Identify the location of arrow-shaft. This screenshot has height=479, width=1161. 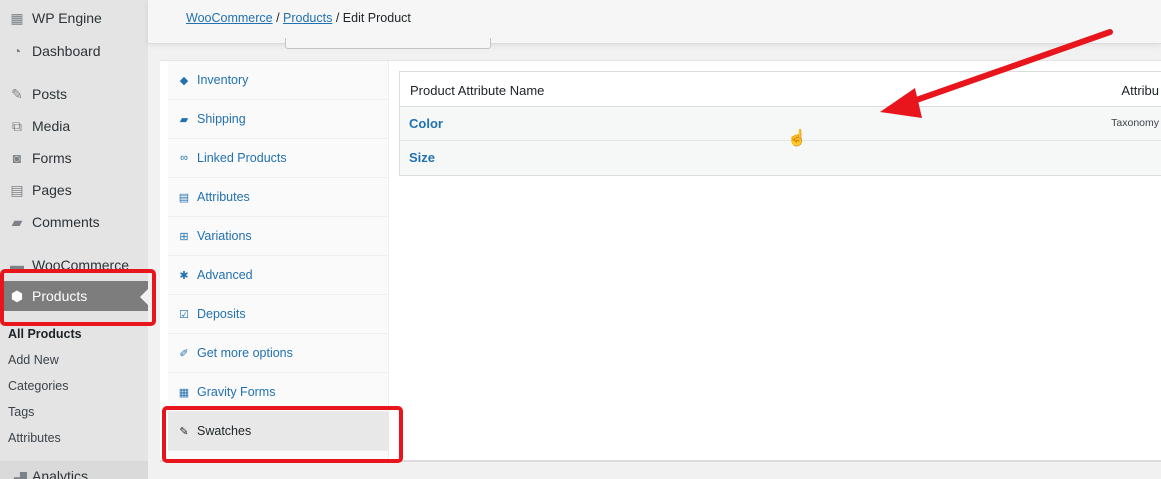
(1007, 68).